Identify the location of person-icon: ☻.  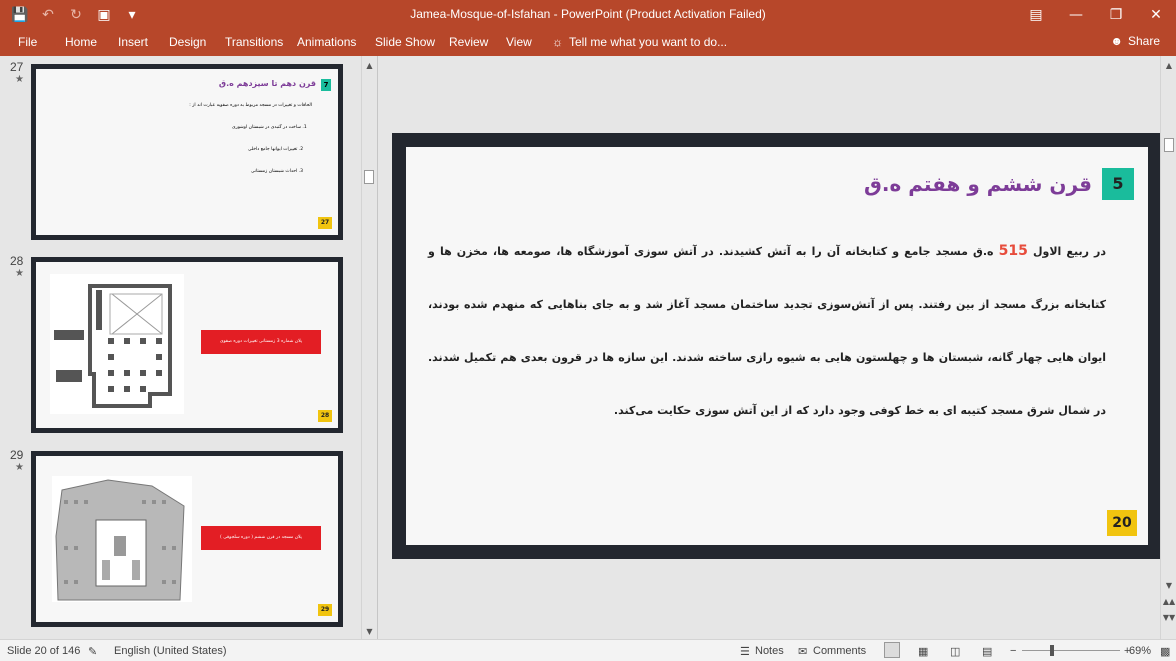
(1116, 41).